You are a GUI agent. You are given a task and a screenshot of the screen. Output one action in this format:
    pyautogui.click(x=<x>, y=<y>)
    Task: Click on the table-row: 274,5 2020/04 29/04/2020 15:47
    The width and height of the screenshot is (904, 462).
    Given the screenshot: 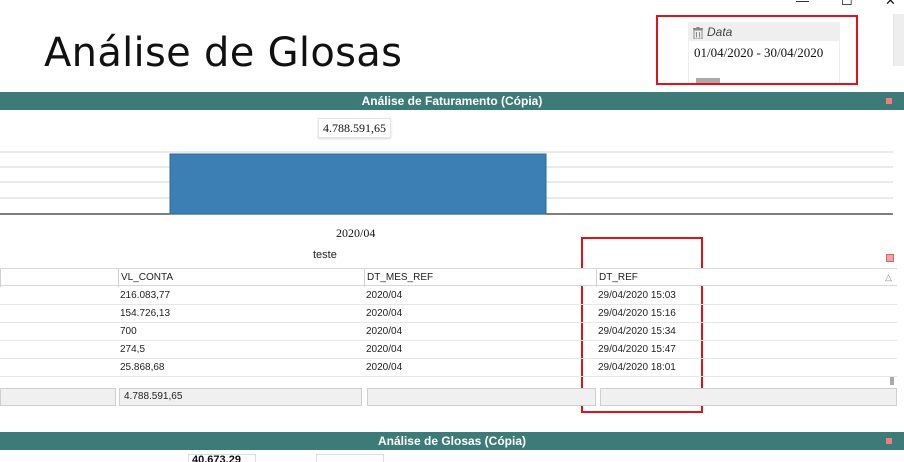 What is the action you would take?
    pyautogui.click(x=448, y=350)
    